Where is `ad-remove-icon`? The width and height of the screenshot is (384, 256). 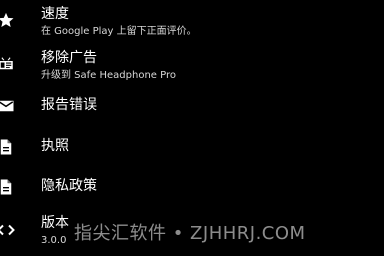
ad-remove-icon is located at coordinates (7, 64).